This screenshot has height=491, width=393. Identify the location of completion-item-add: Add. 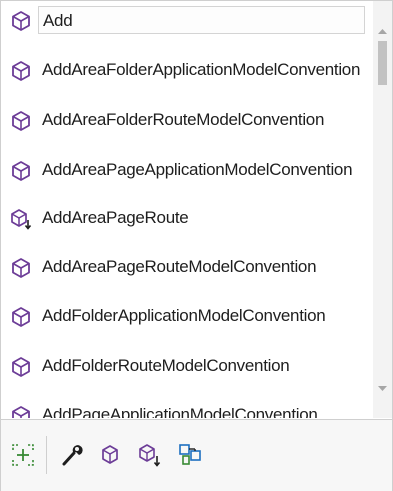
(187, 21).